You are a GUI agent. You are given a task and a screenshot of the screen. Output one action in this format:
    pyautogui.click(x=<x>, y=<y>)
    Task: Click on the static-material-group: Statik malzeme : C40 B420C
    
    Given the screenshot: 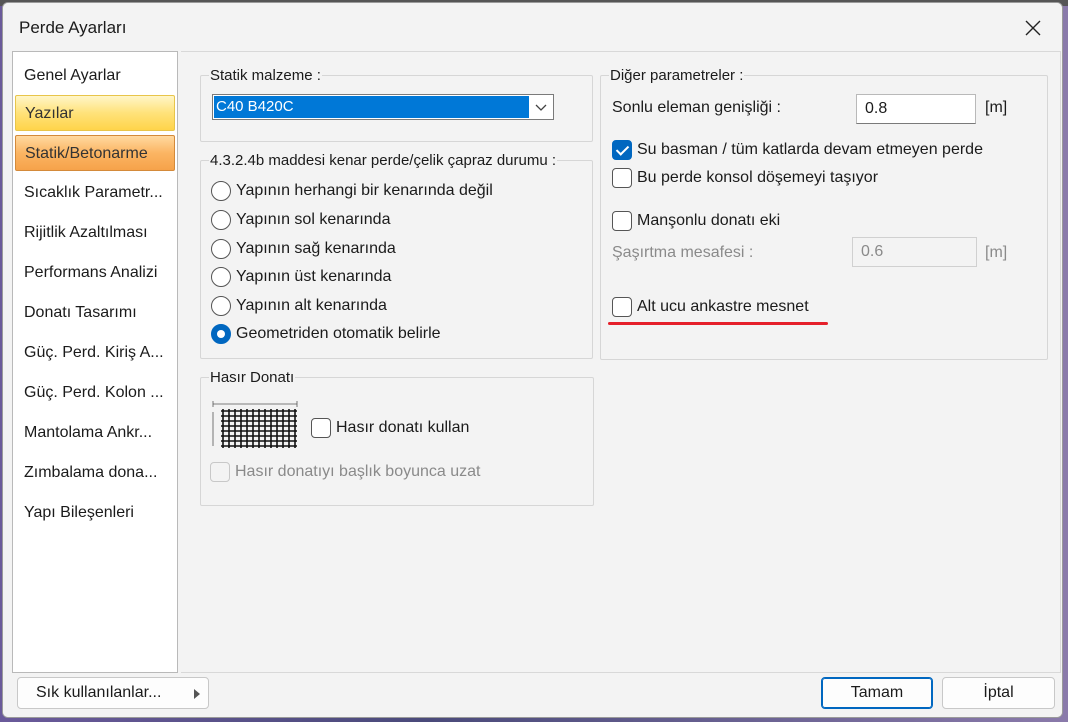 What is the action you would take?
    pyautogui.click(x=396, y=104)
    